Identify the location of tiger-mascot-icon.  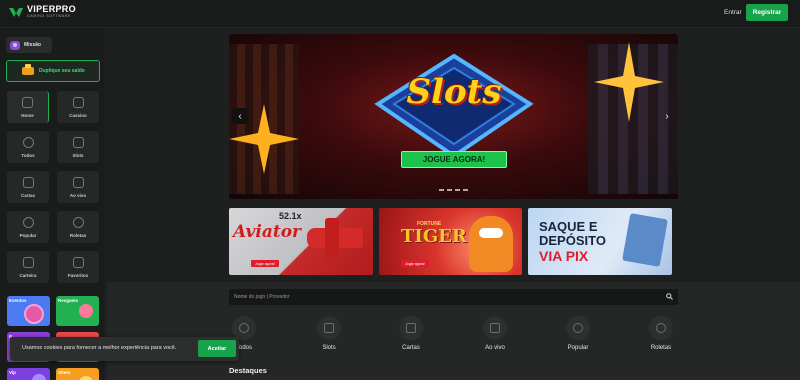
(491, 244).